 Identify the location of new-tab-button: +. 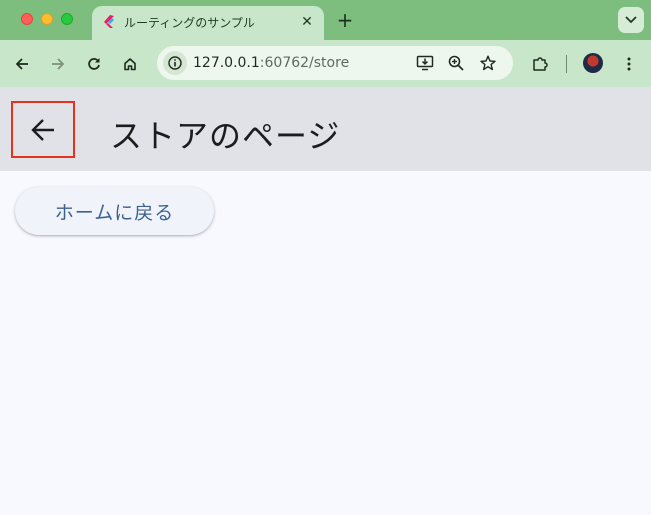
(345, 20).